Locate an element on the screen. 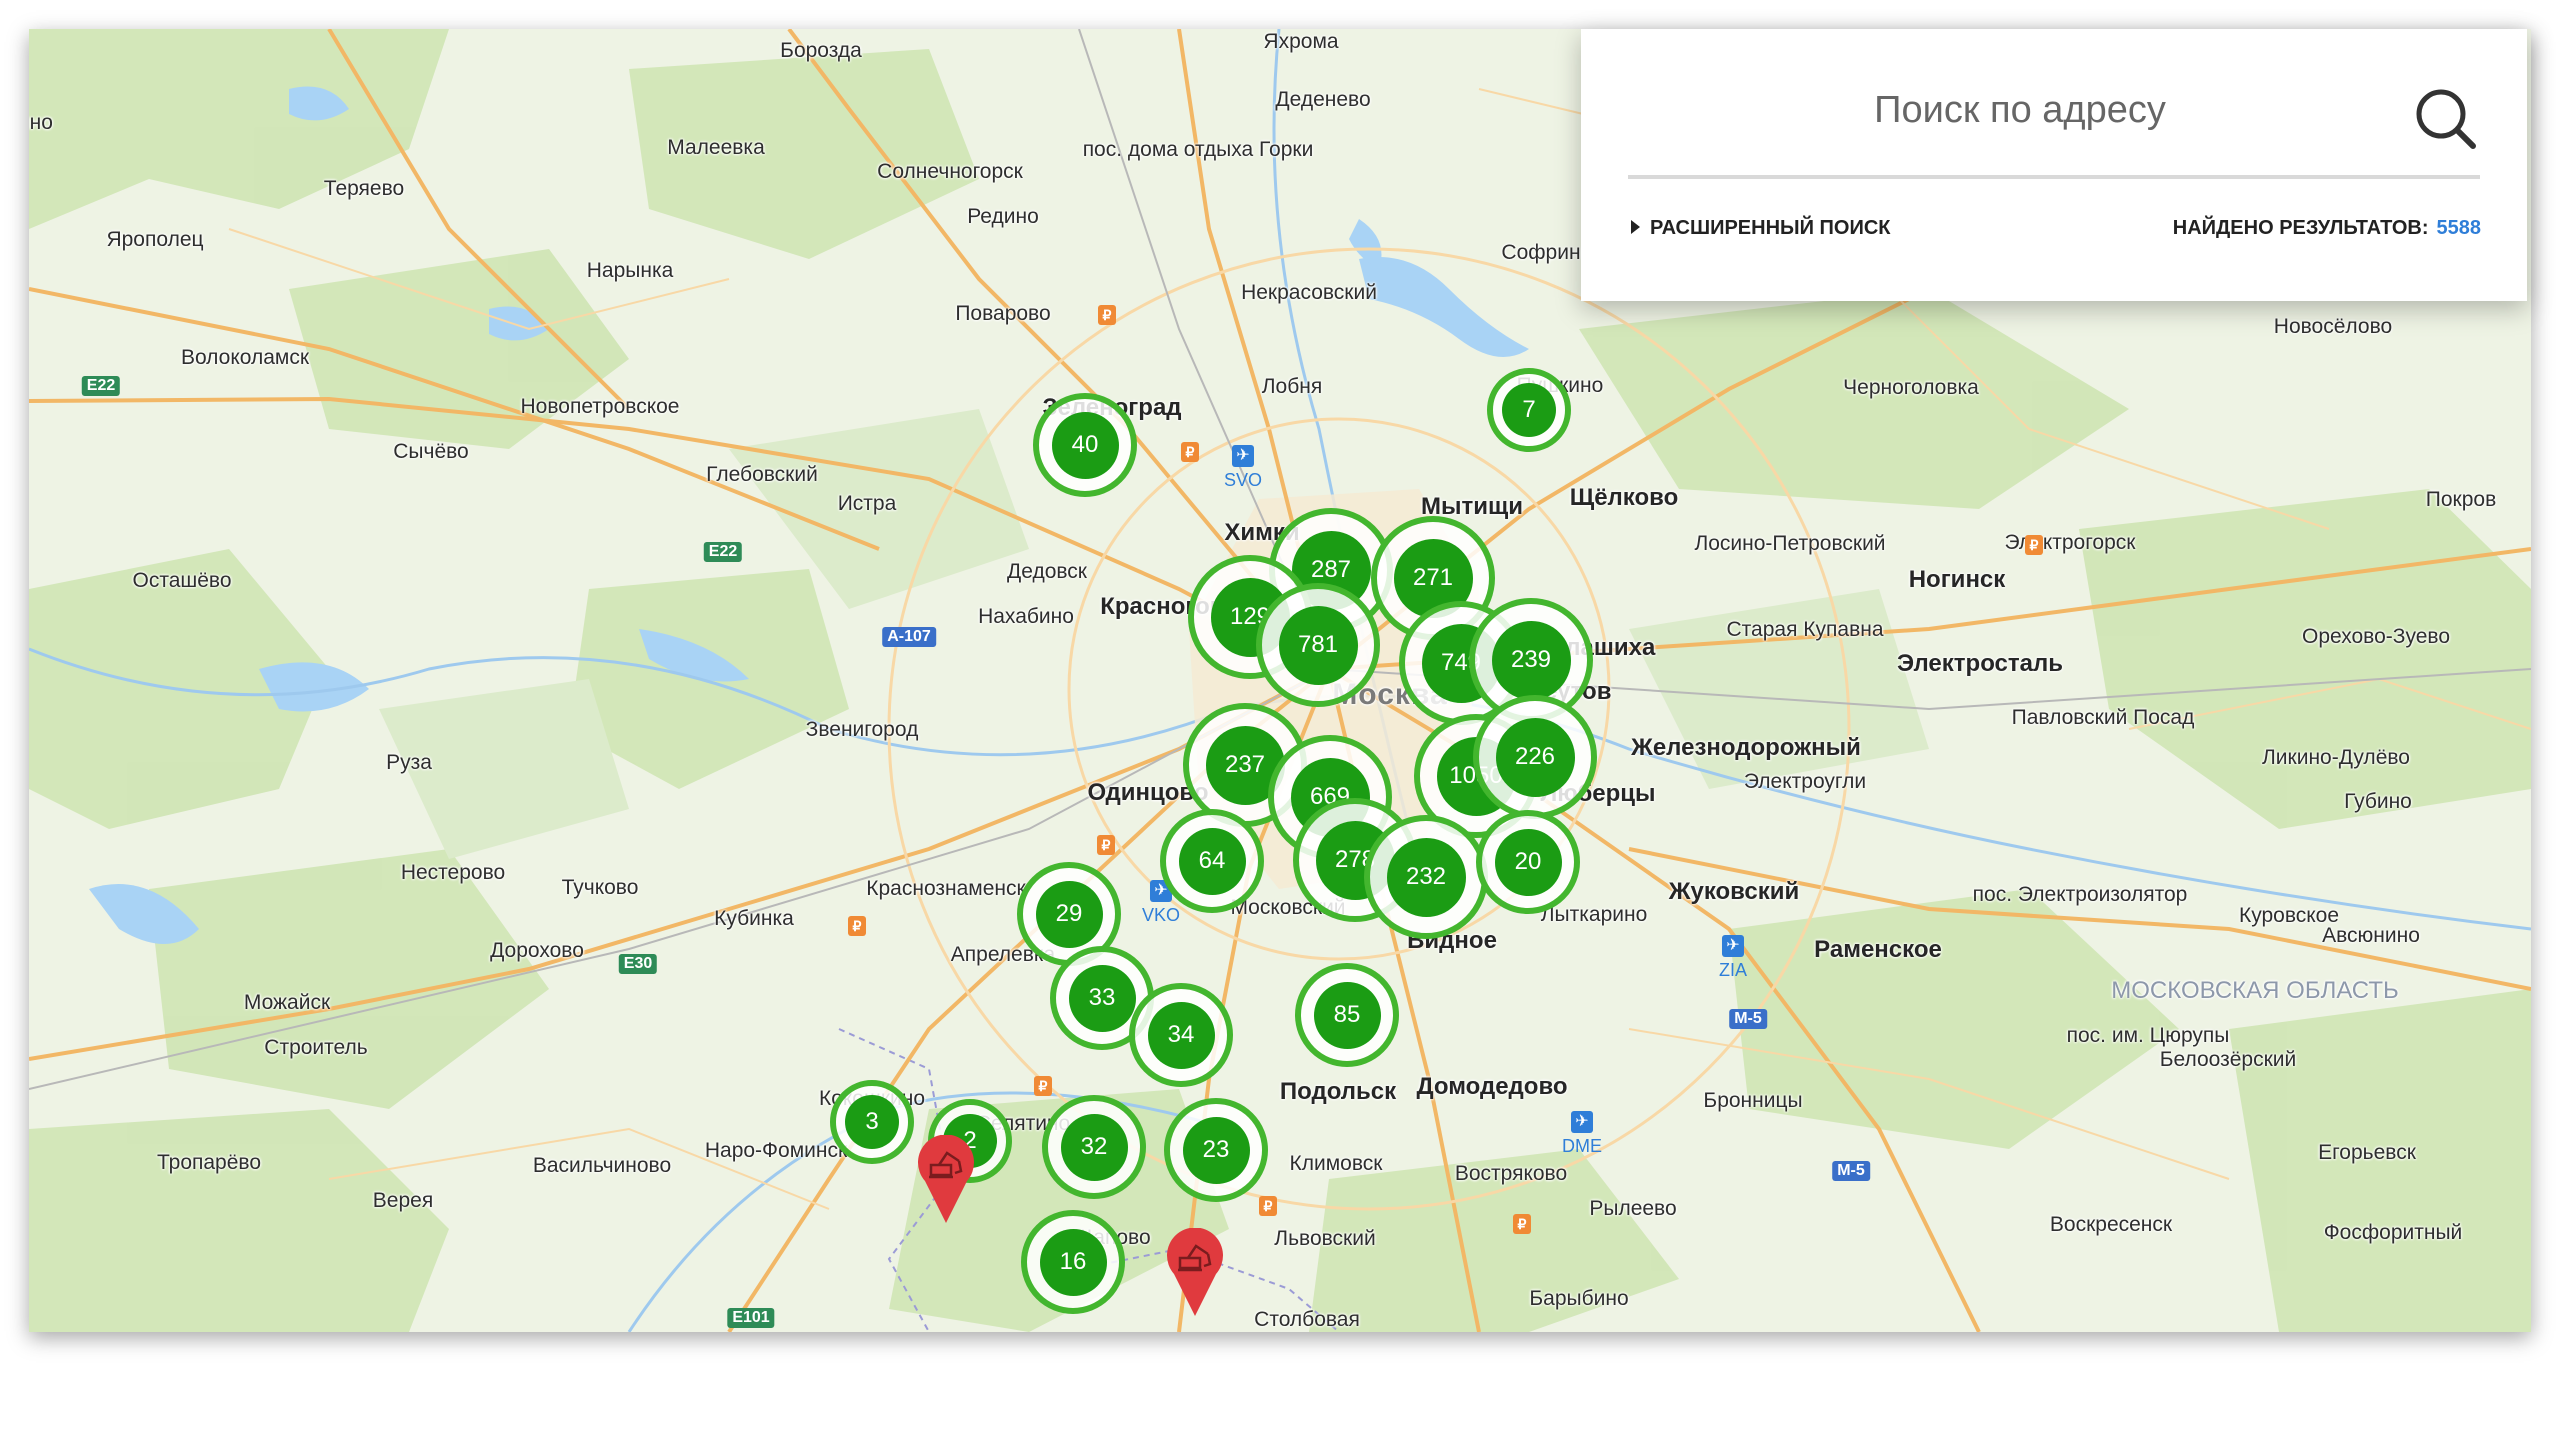 The image size is (2560, 1438). cluster-count: 33 is located at coordinates (1102, 998).